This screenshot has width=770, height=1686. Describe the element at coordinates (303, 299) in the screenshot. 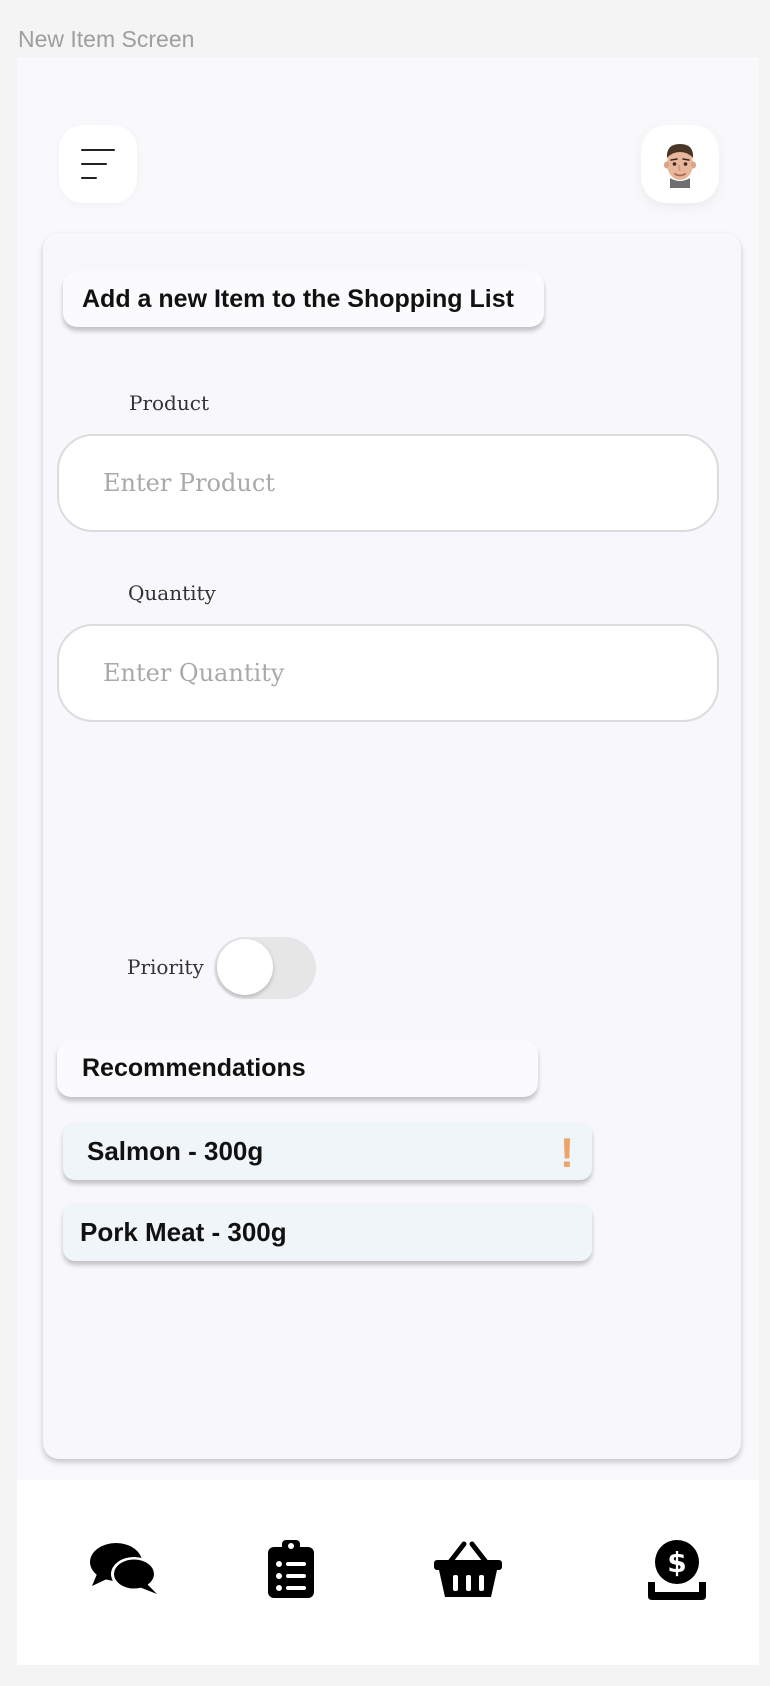

I see `card-title: Add a new Item to the Shopping List` at that location.